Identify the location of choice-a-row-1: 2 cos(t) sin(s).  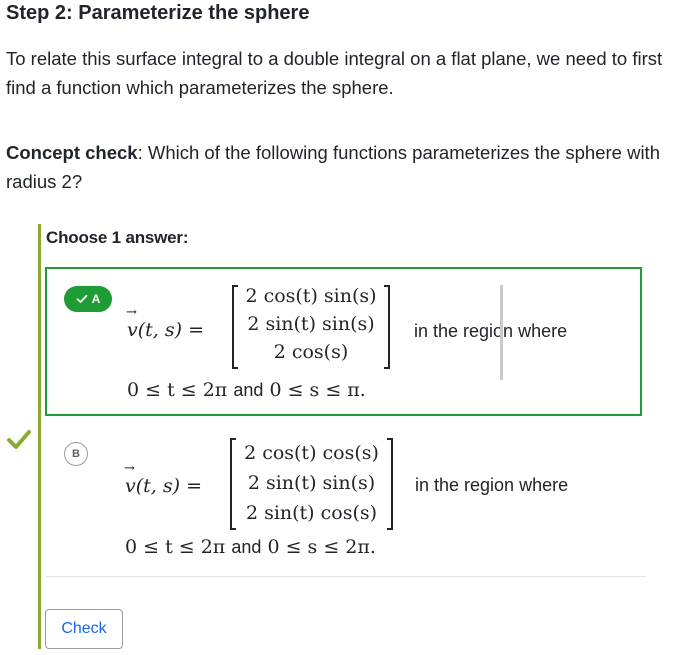
(311, 296).